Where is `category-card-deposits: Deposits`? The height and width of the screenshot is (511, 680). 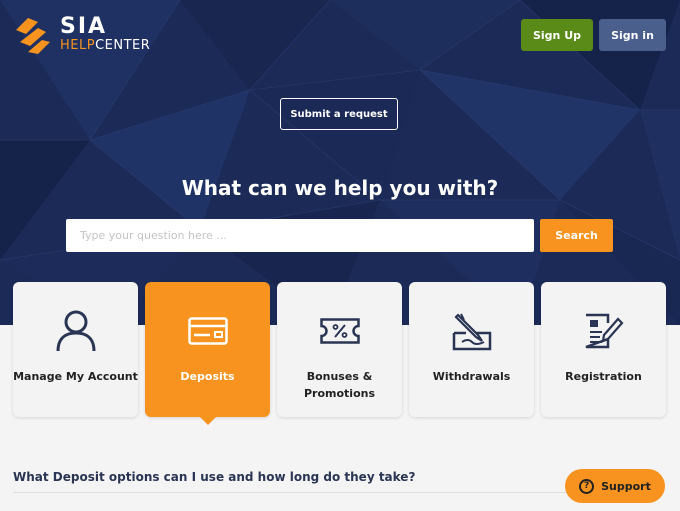
category-card-deposits: Deposits is located at coordinates (207, 353).